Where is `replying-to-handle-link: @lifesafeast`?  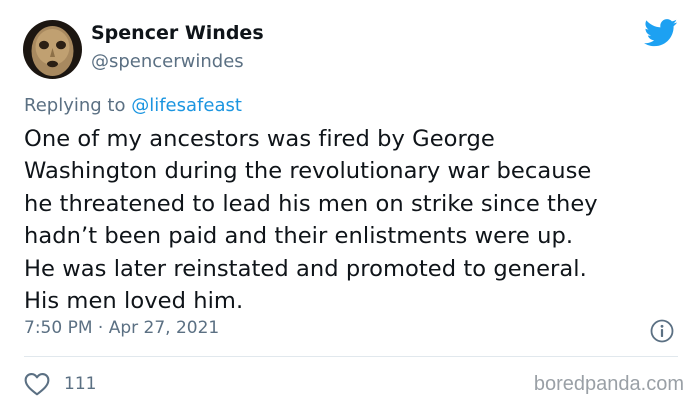 replying-to-handle-link: @lifesafeast is located at coordinates (186, 105).